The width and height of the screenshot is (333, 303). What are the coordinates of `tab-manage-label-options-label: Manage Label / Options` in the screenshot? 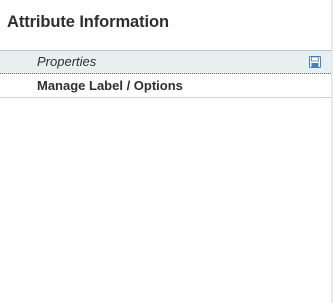 It's located at (110, 85).